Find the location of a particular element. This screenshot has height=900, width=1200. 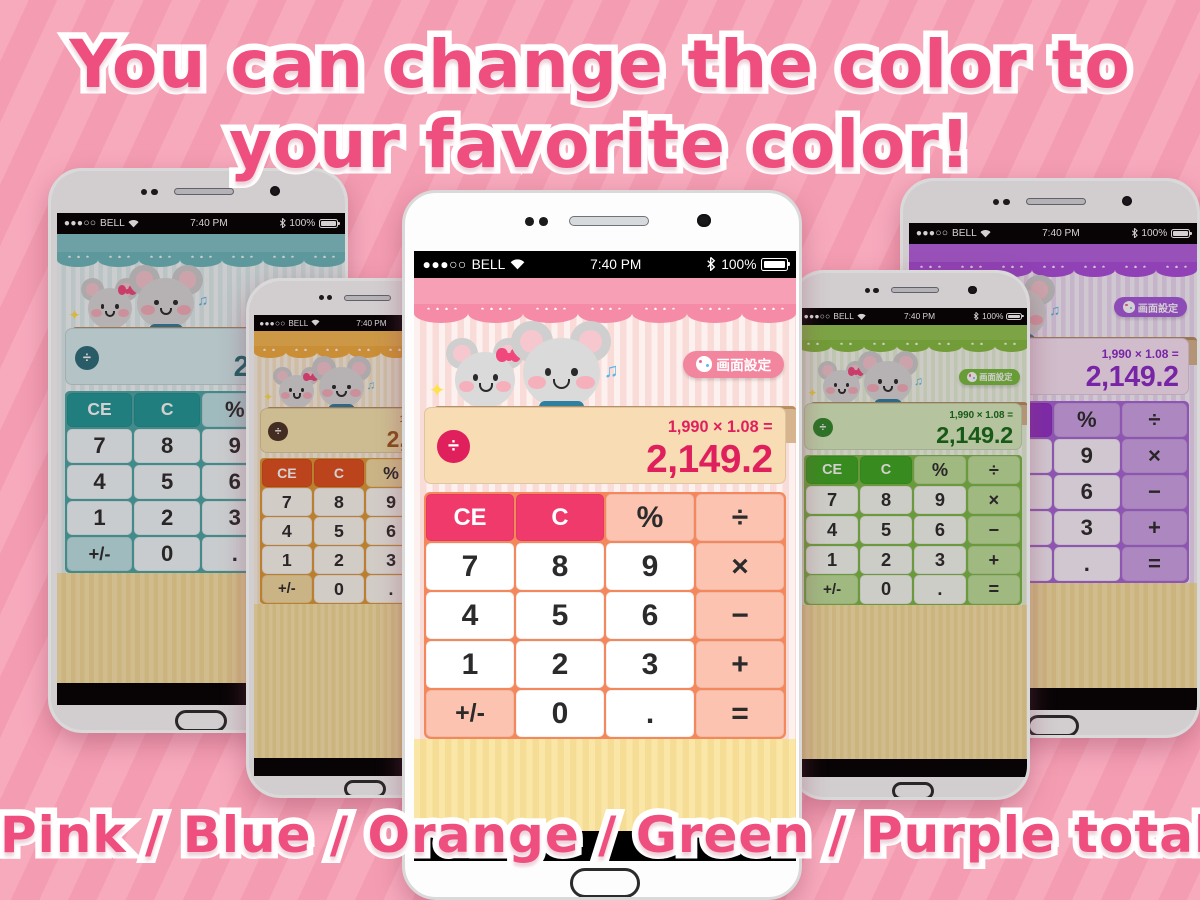

mouse-cheek is located at coordinates (853, 390).